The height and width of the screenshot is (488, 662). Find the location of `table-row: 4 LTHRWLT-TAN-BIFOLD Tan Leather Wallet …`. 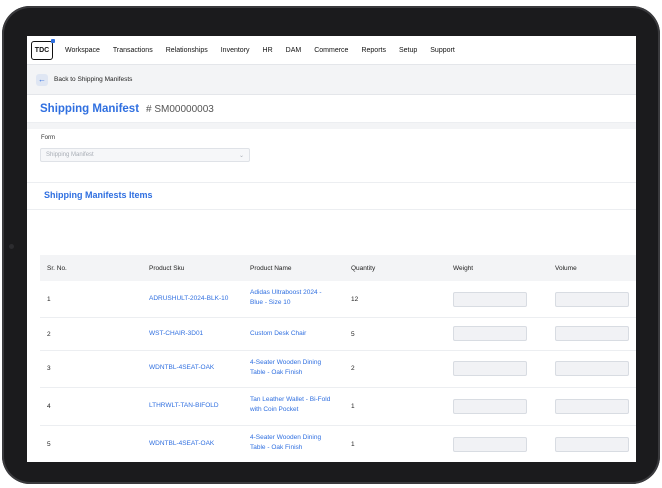

table-row: 4 LTHRWLT-TAN-BIFOLD Tan Leather Wallet … is located at coordinates (338, 407).